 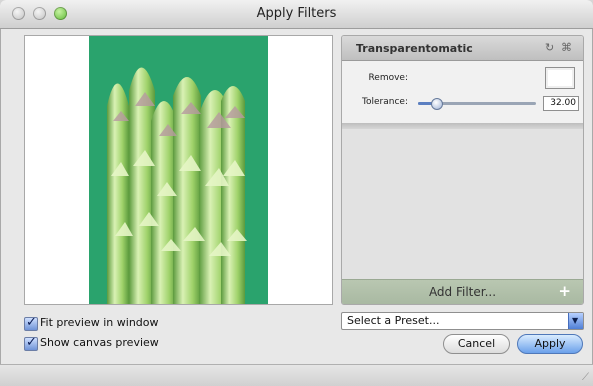 I want to click on add-filter-bar: Add Filter... +, so click(x=462, y=291).